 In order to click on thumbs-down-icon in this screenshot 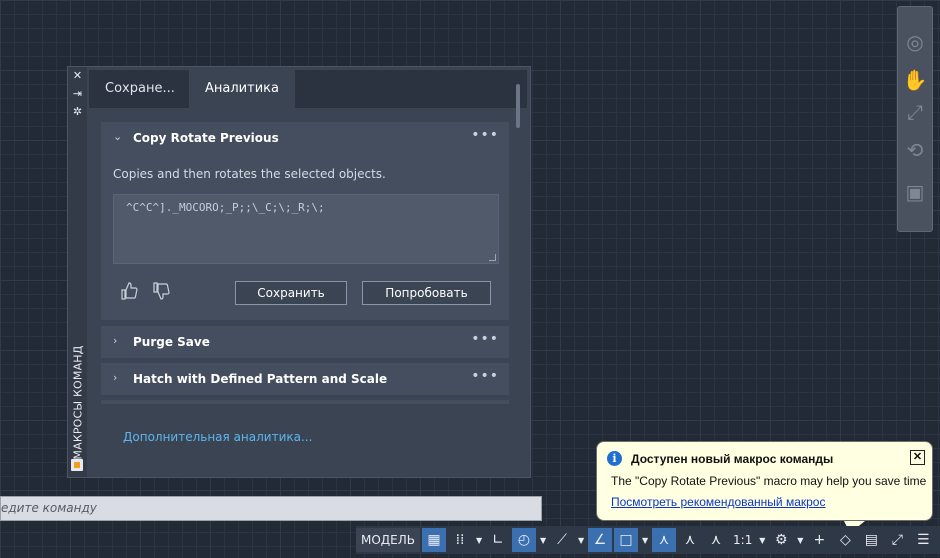, I will do `click(161, 291)`.